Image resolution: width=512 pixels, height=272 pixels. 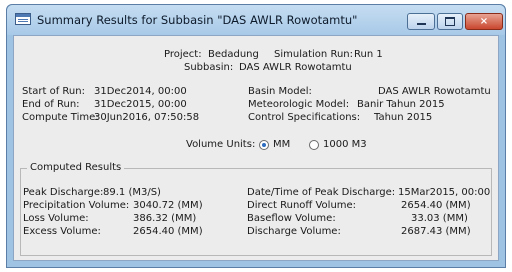 I want to click on close-button: ×, so click(x=484, y=21).